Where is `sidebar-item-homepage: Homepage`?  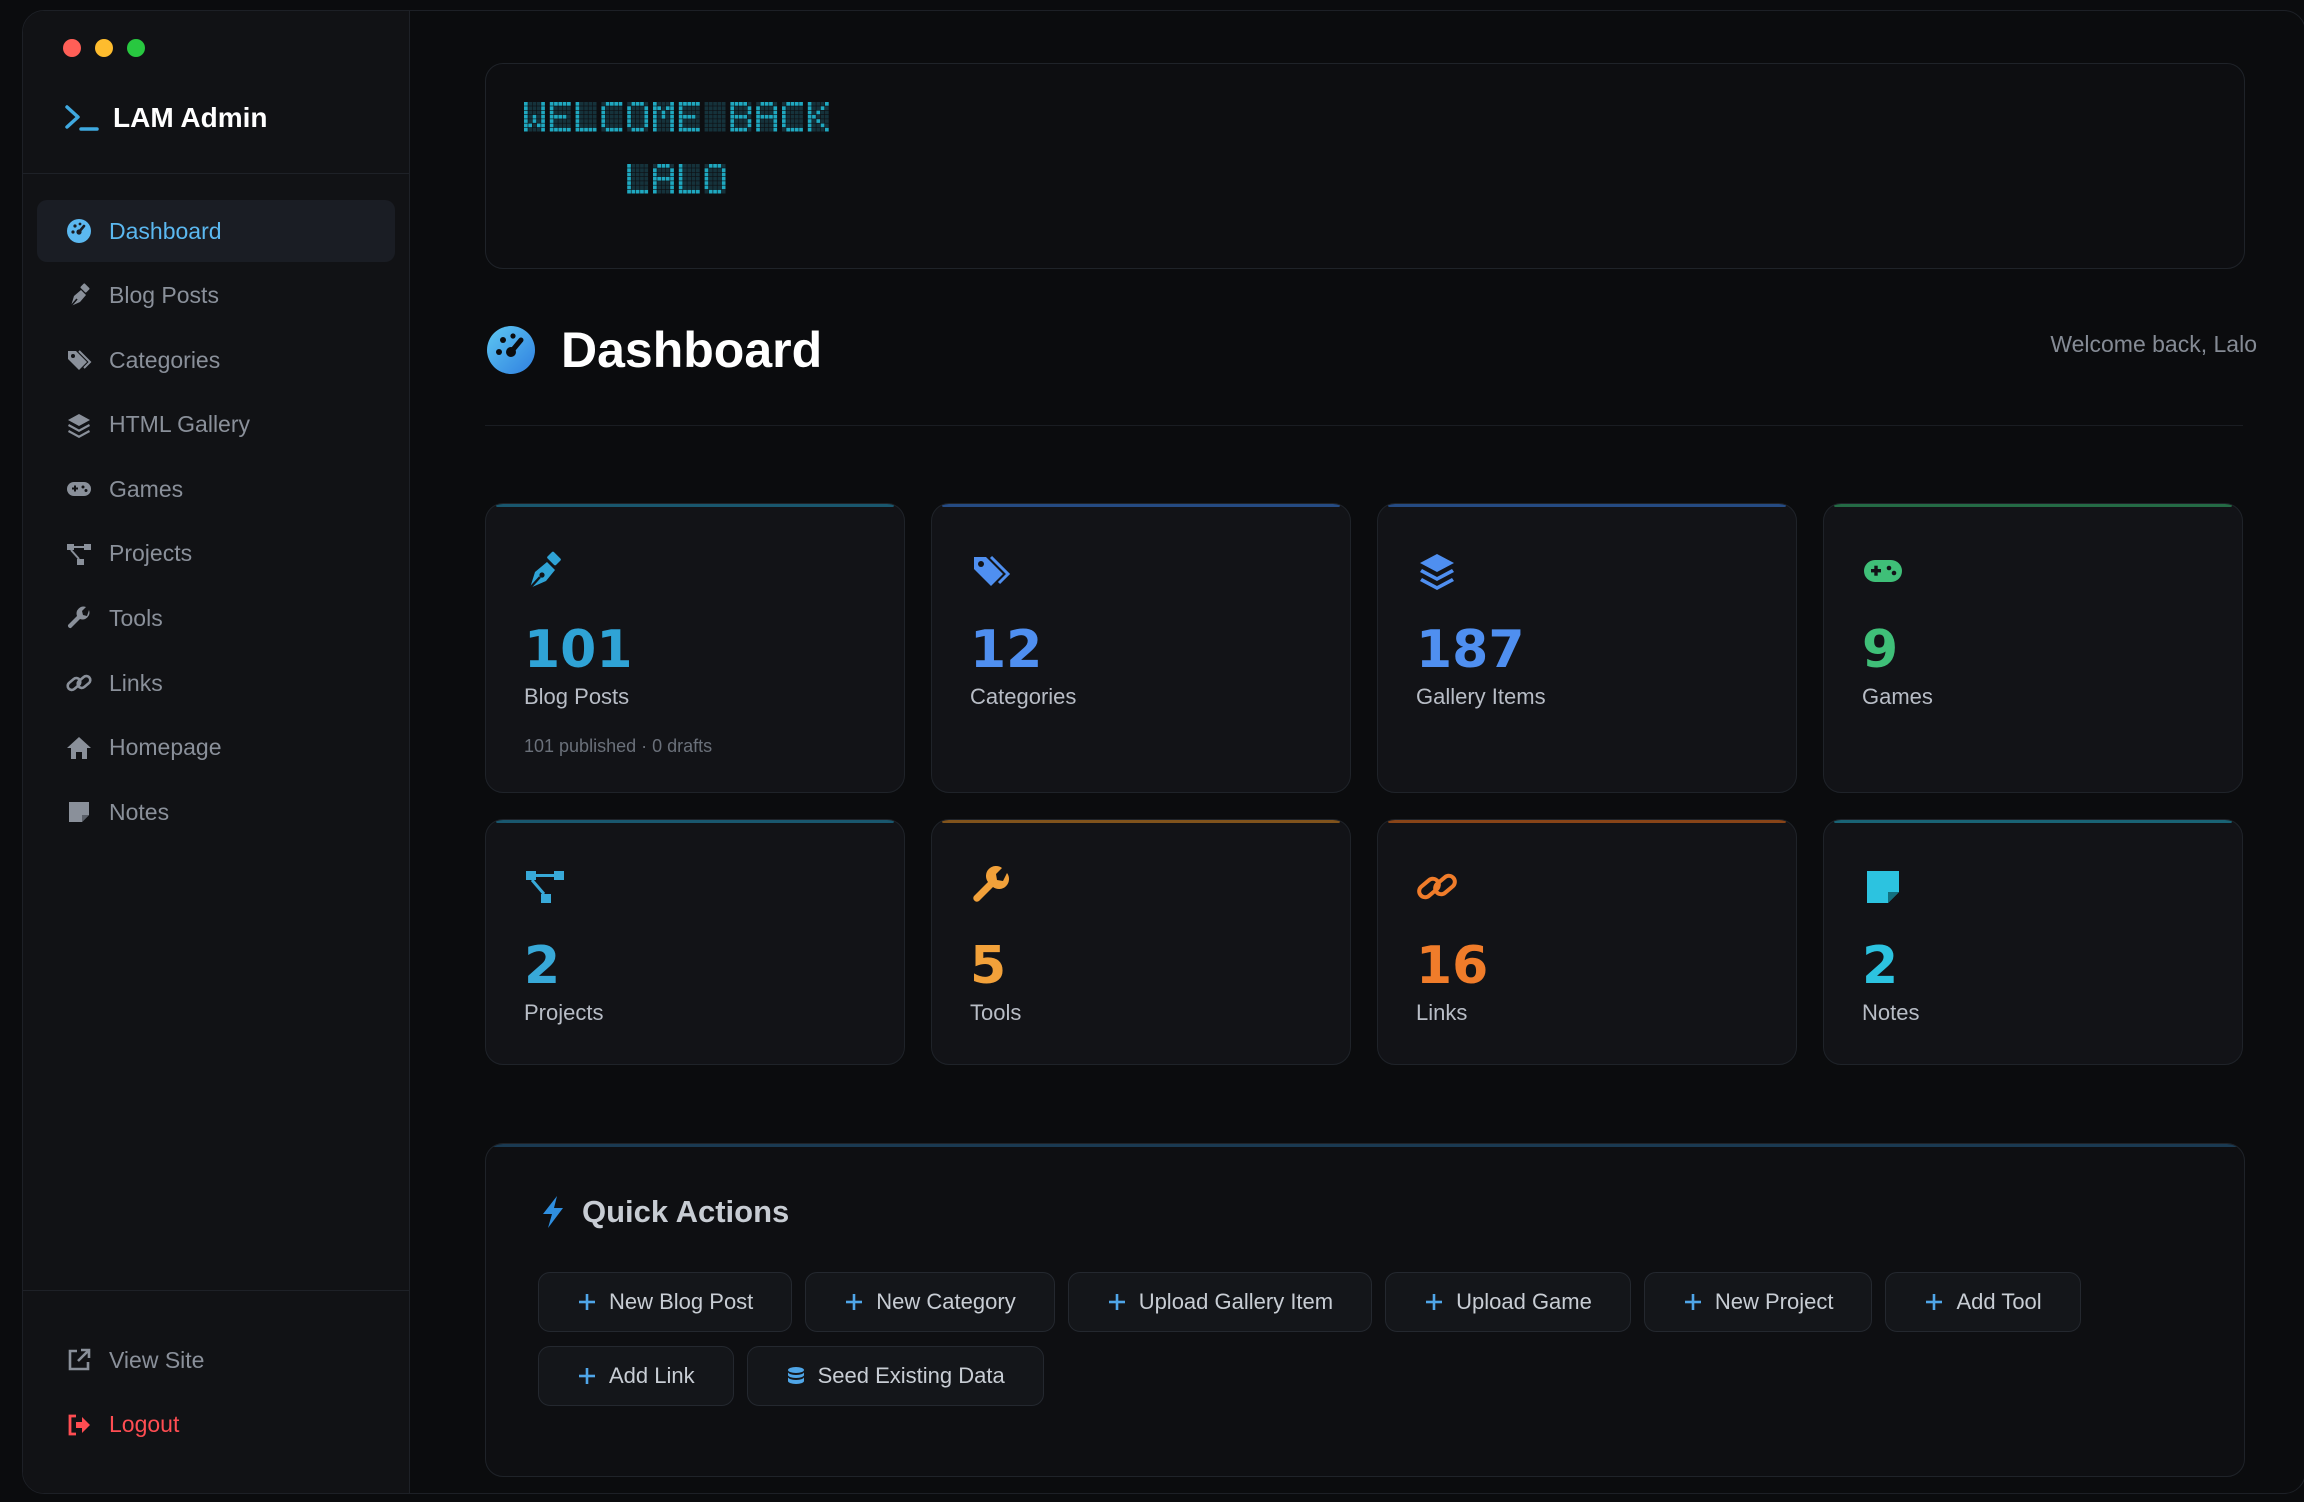
sidebar-item-homepage: Homepage is located at coordinates (216, 748).